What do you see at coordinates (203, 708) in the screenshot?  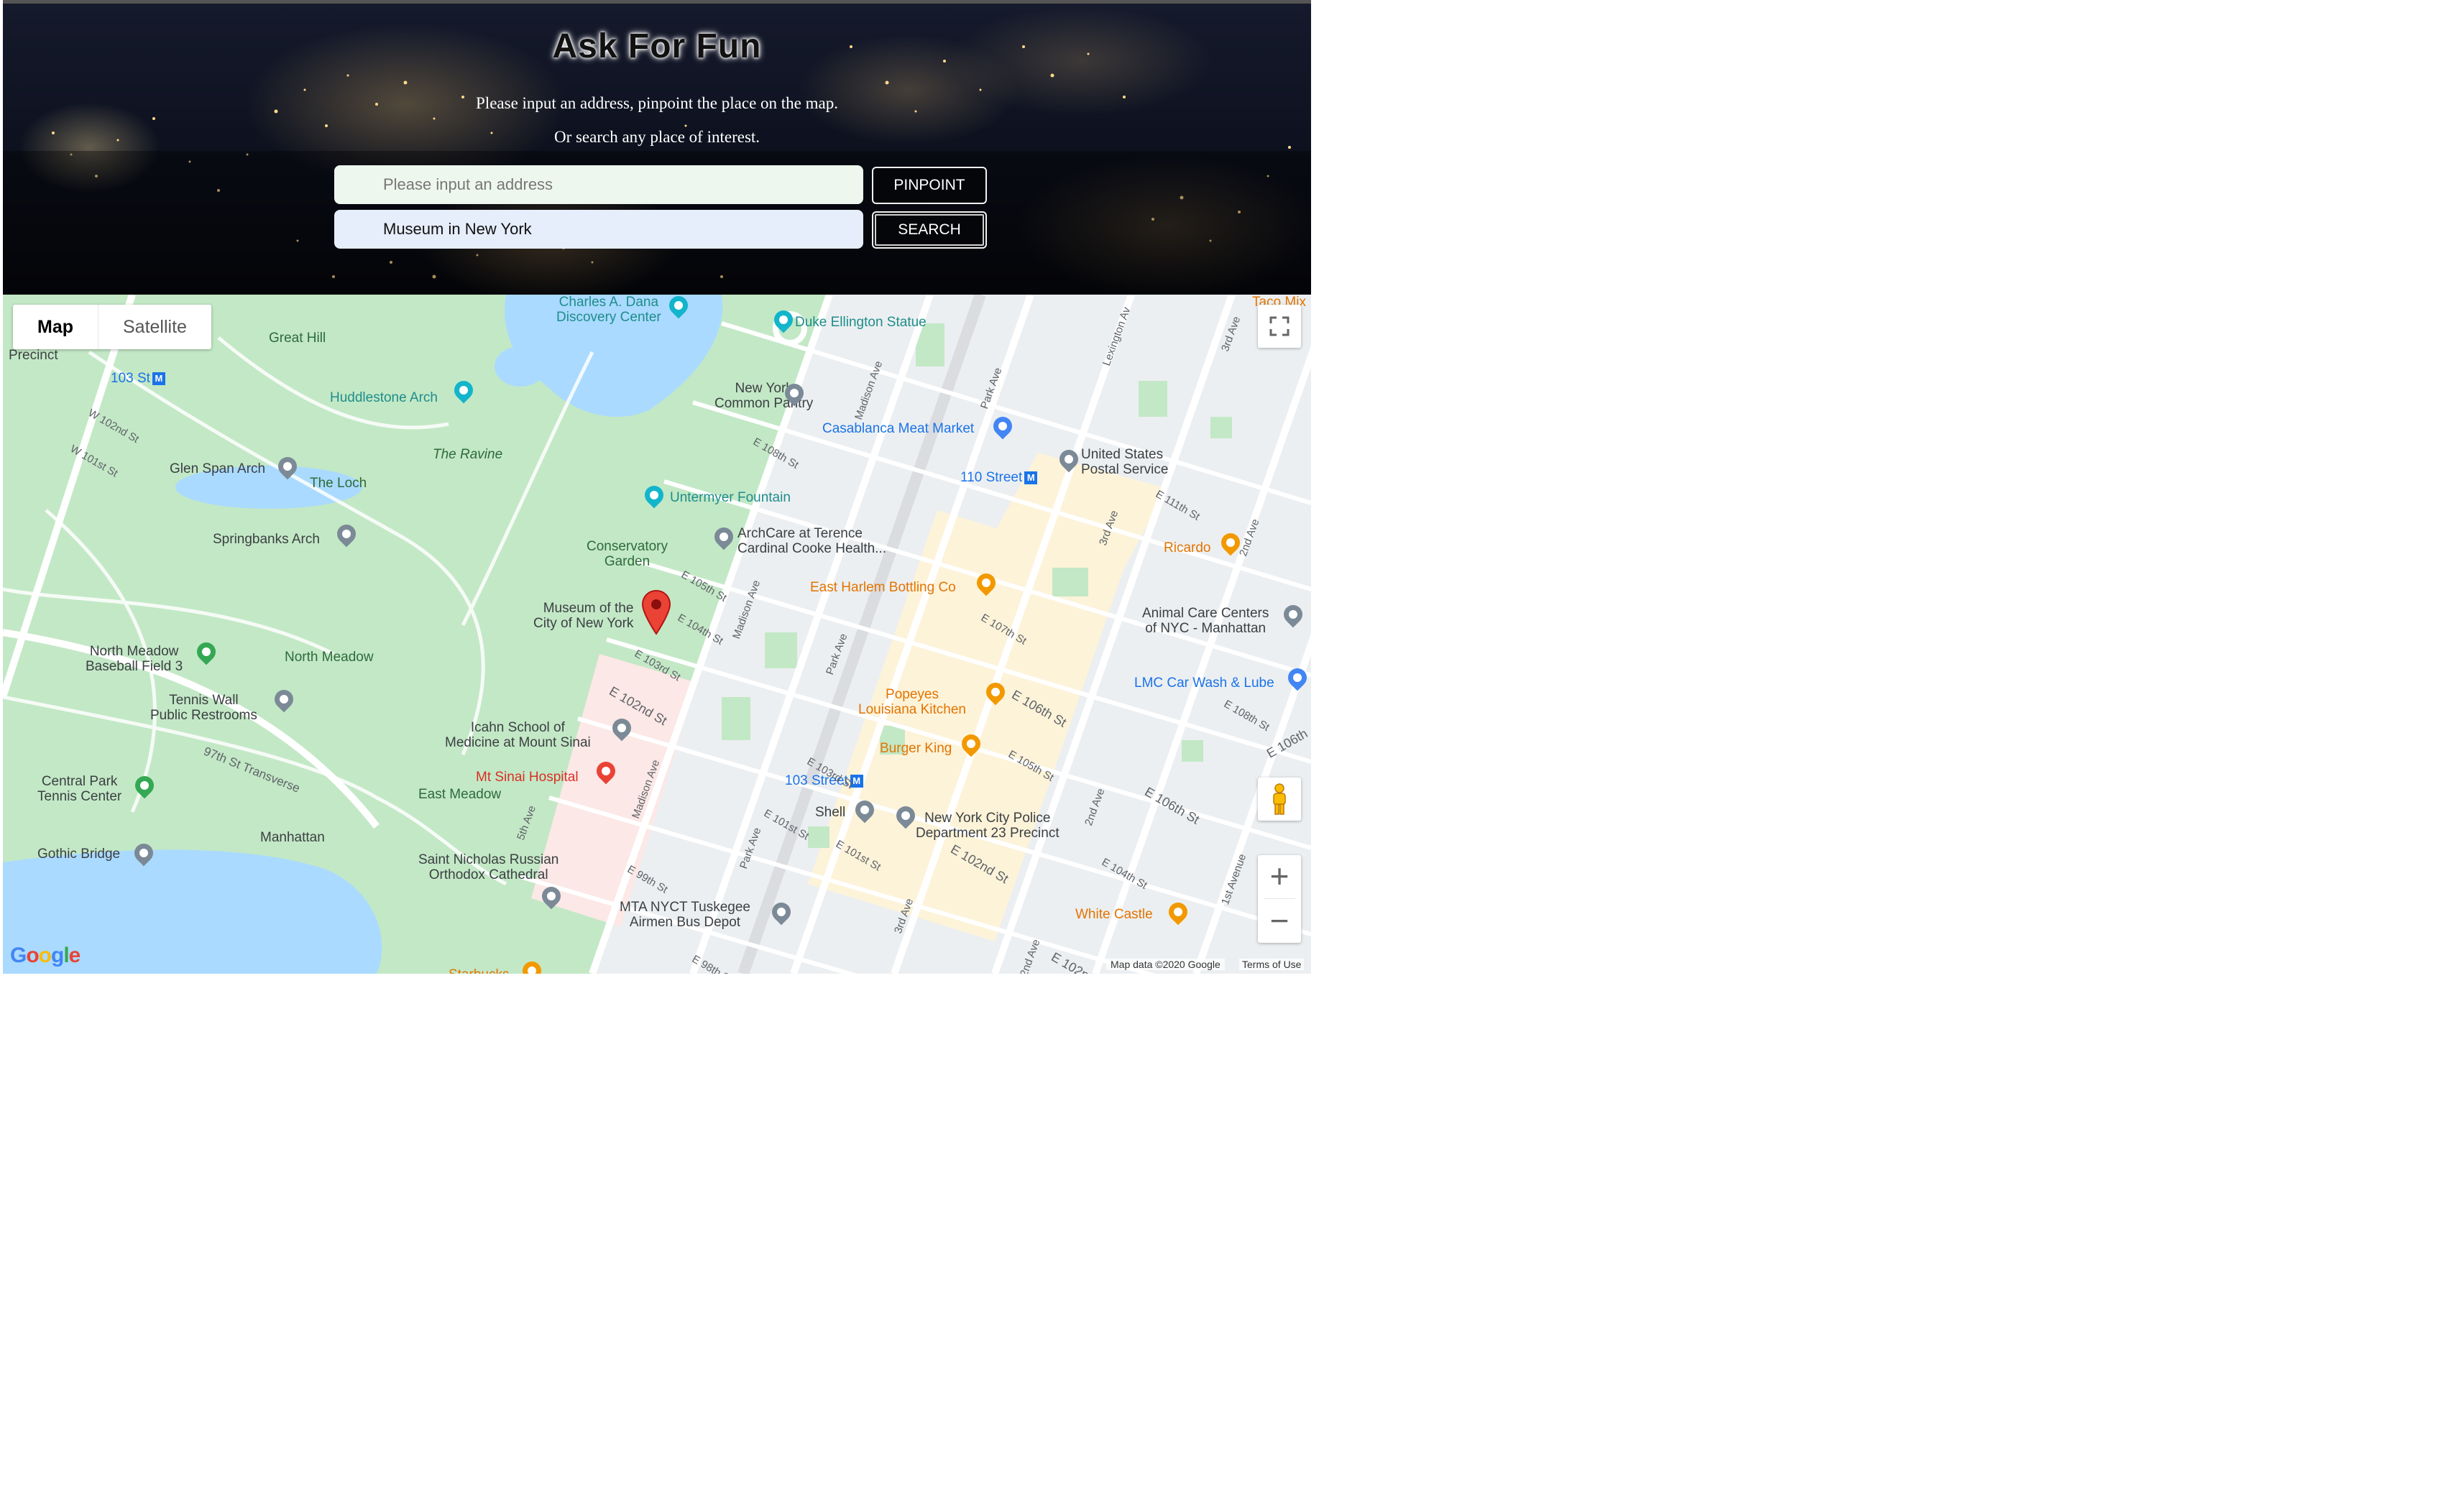 I see `place-label: Tennis Wall Public Restrooms` at bounding box center [203, 708].